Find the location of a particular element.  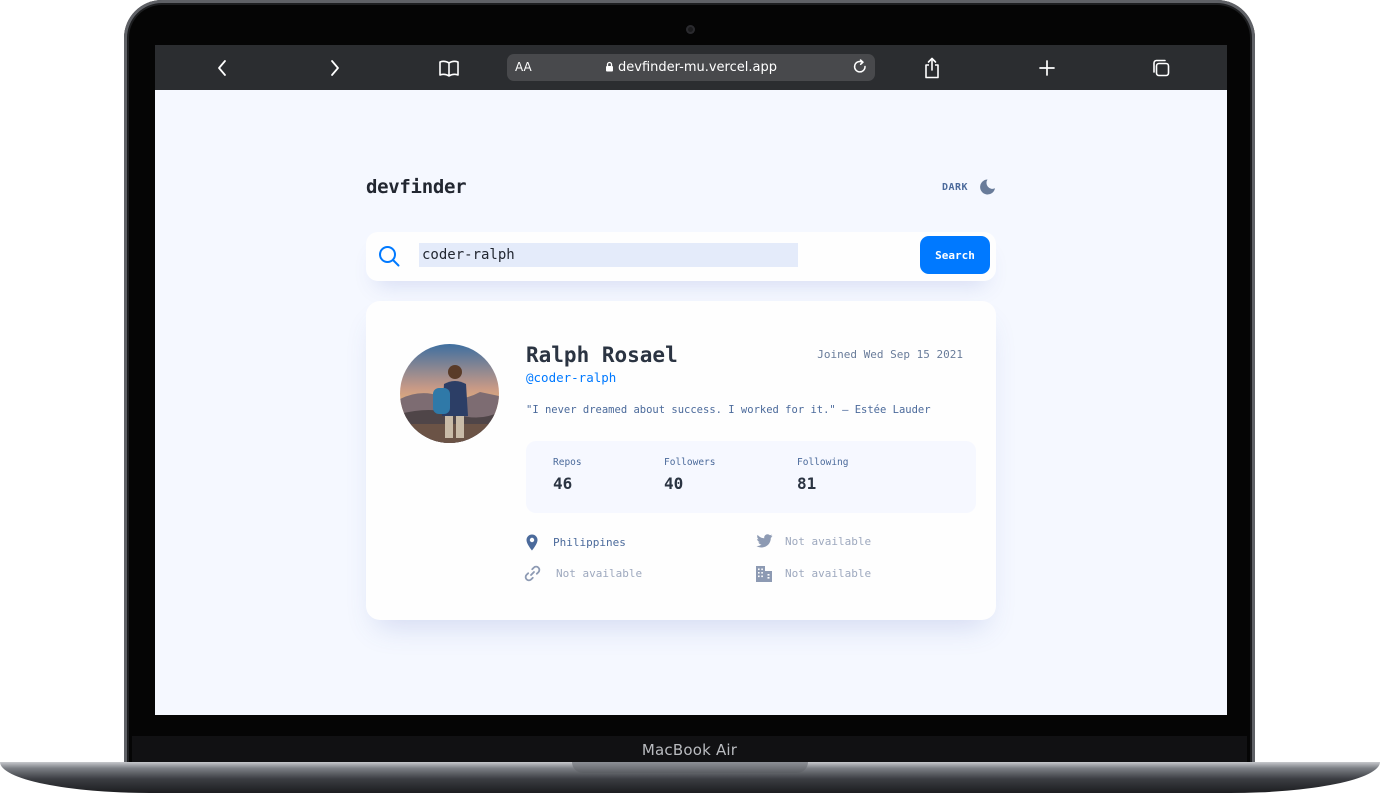

brand-label: MacBook Air is located at coordinates (689, 750).